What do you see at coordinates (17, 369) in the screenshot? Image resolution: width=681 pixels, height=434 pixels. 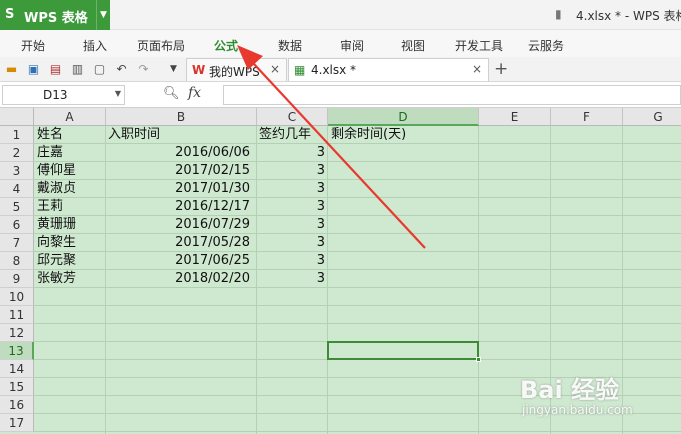 I see `row-header: 14` at bounding box center [17, 369].